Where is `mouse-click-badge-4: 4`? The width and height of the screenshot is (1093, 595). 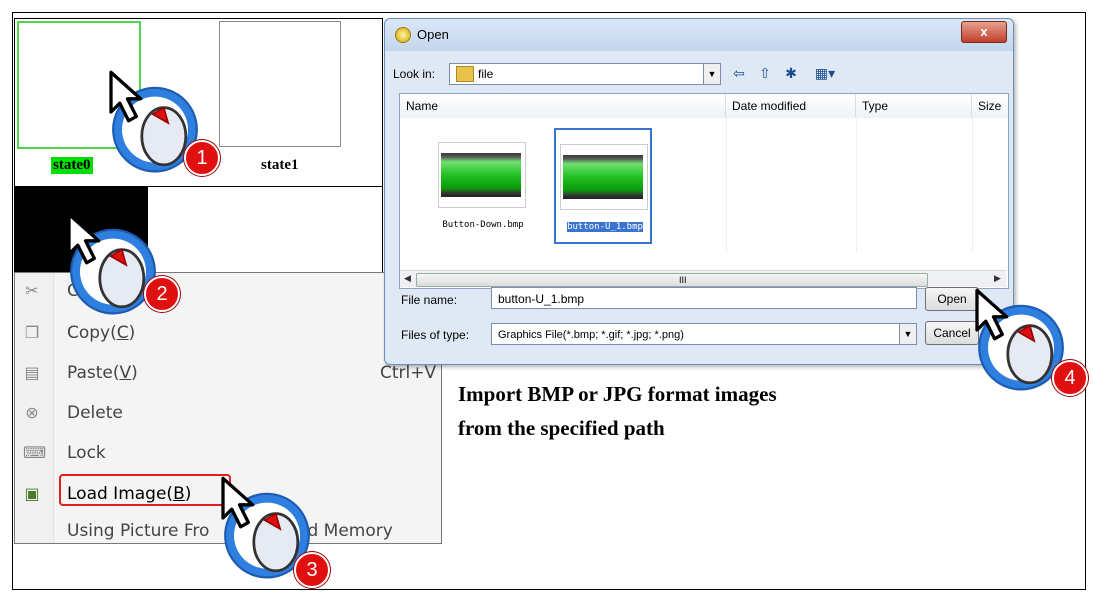 mouse-click-badge-4: 4 is located at coordinates (1027, 341).